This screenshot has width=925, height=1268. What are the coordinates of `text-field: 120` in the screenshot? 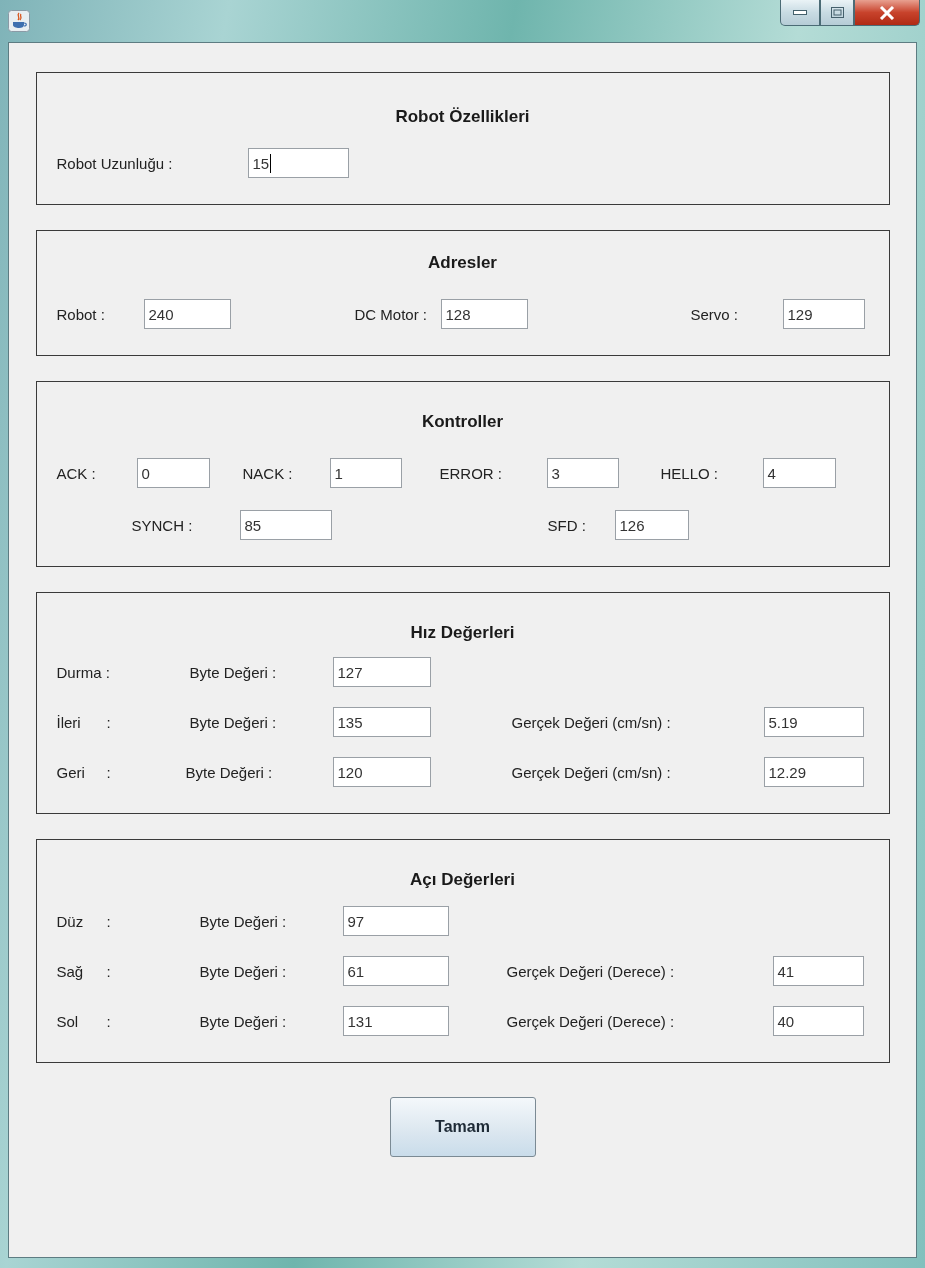 It's located at (381, 772).